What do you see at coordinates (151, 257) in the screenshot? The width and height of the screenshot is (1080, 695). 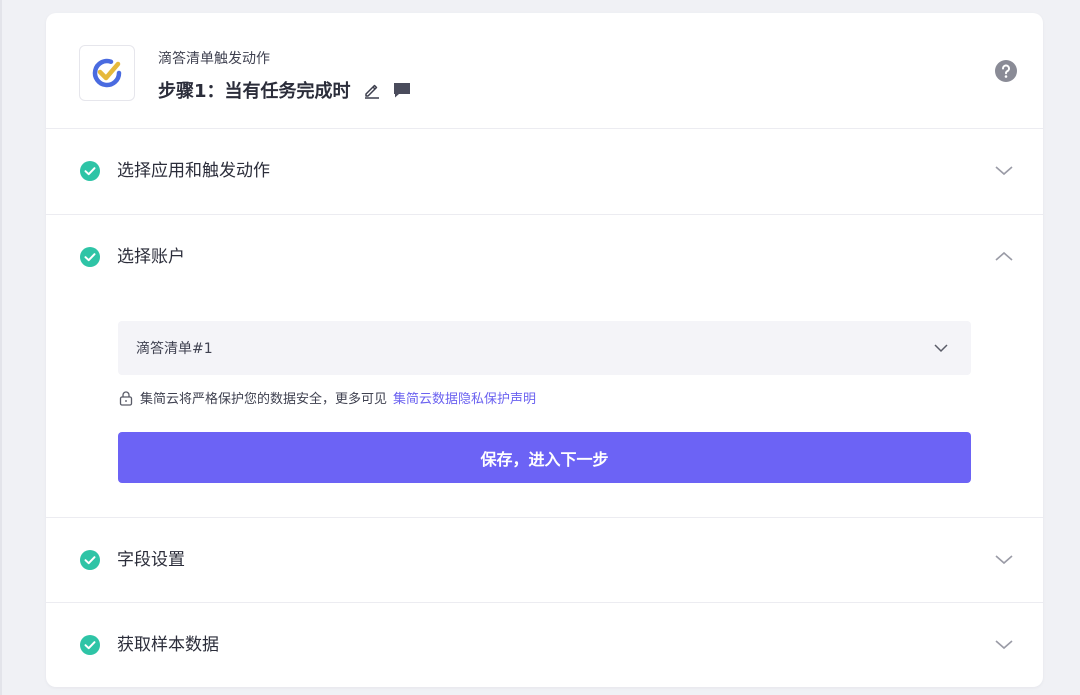 I see `section-label: 选择账户` at bounding box center [151, 257].